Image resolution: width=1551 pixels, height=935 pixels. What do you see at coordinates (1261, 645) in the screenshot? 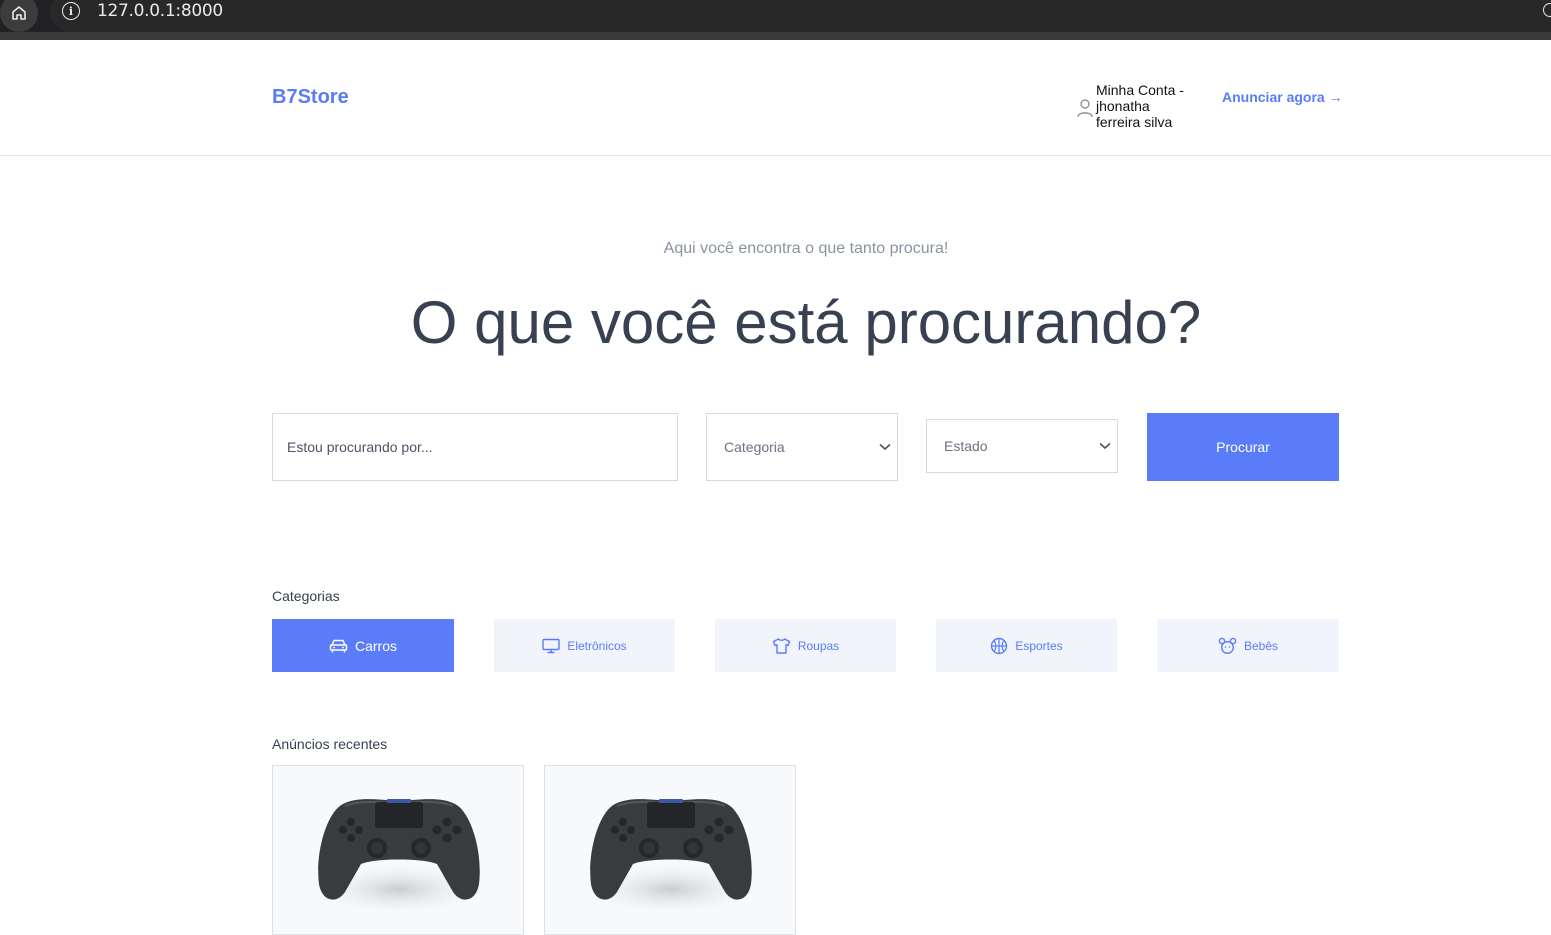
I see `category-label: Bebês` at bounding box center [1261, 645].